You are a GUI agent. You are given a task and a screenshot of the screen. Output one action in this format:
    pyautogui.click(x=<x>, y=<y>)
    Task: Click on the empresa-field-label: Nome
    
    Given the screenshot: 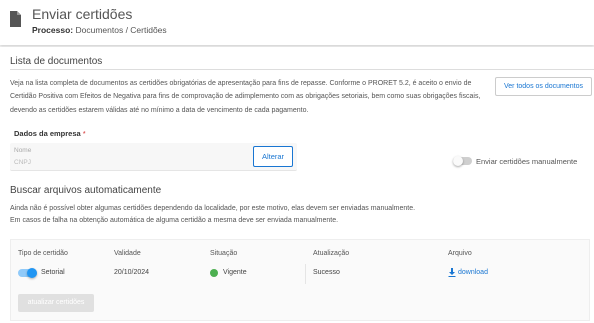 What is the action you would take?
    pyautogui.click(x=23, y=150)
    